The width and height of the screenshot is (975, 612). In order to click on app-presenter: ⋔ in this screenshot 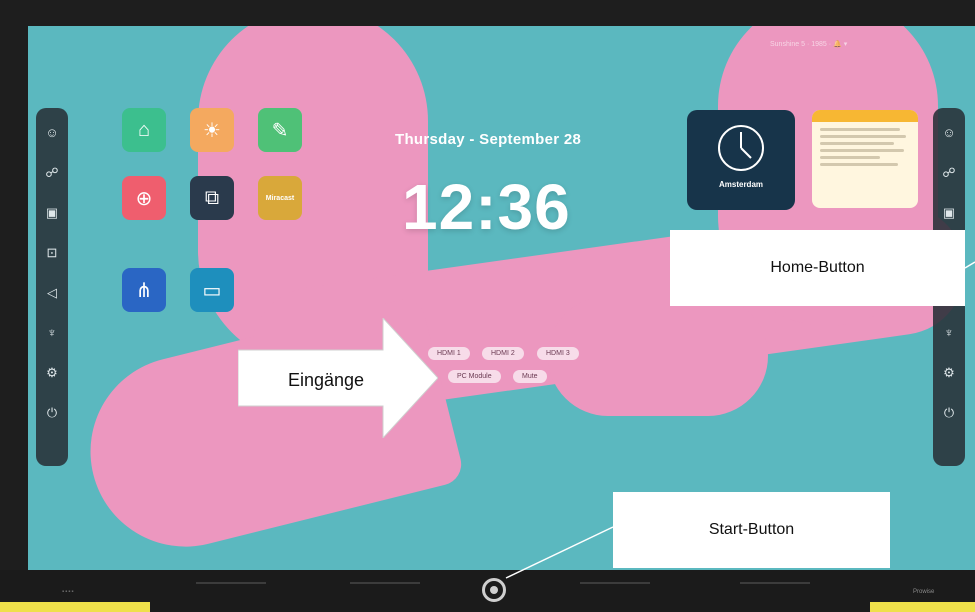, I will do `click(144, 292)`.